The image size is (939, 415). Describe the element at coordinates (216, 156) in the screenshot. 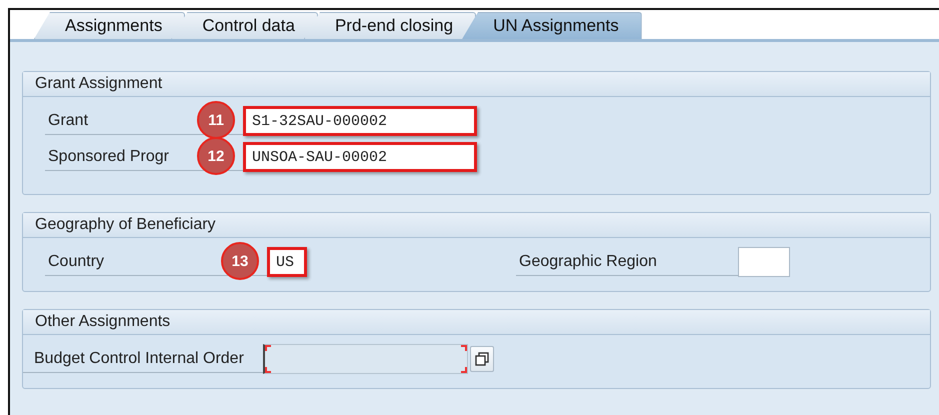

I see `step-marker: 12` at that location.